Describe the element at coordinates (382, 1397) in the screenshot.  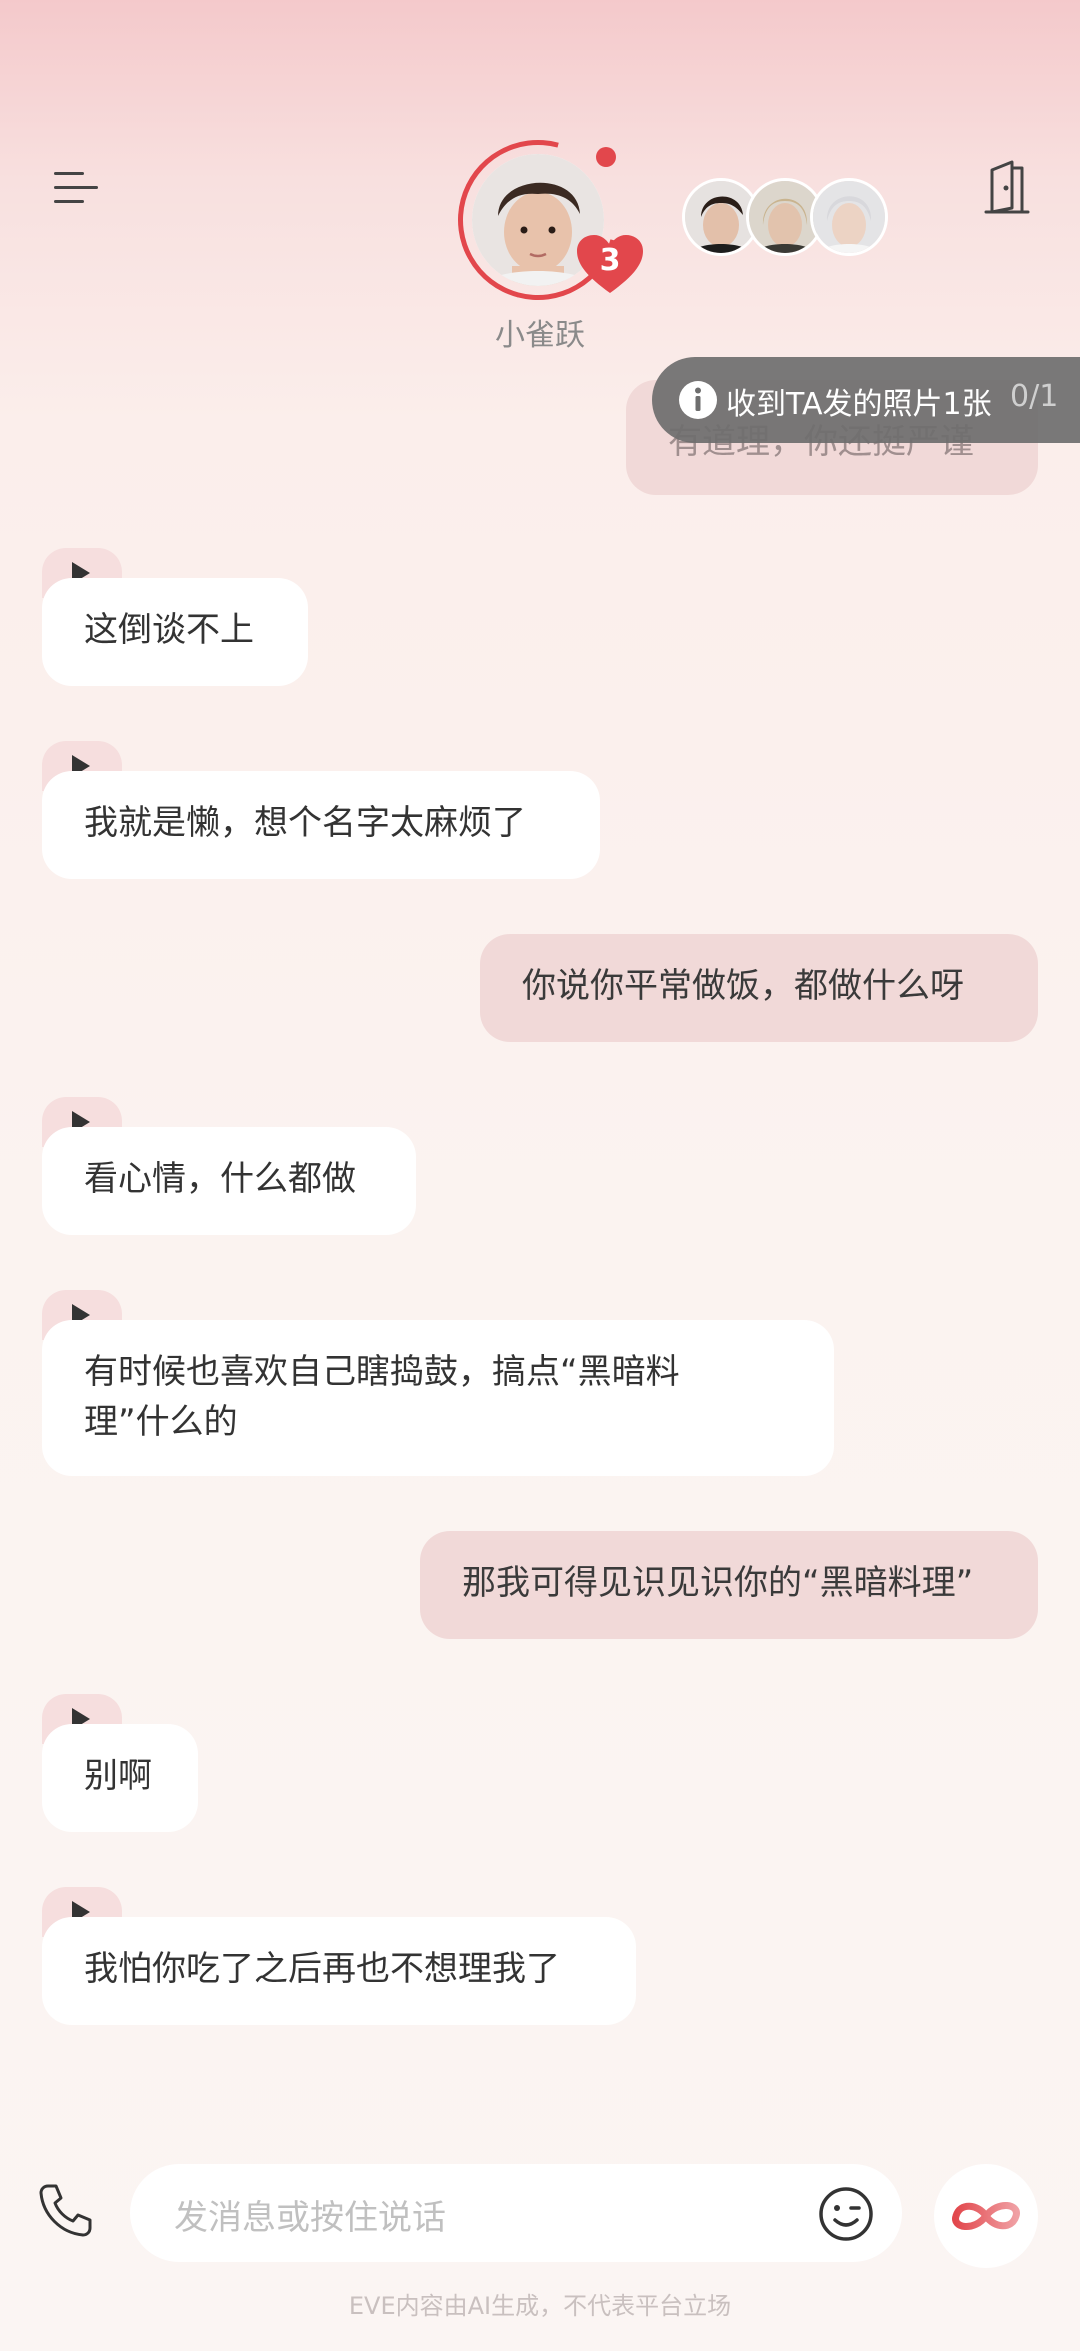
I see `message-text: 有时候也喜欢自己瞎捣鼓，搞点“黑暗料理”什么的` at that location.